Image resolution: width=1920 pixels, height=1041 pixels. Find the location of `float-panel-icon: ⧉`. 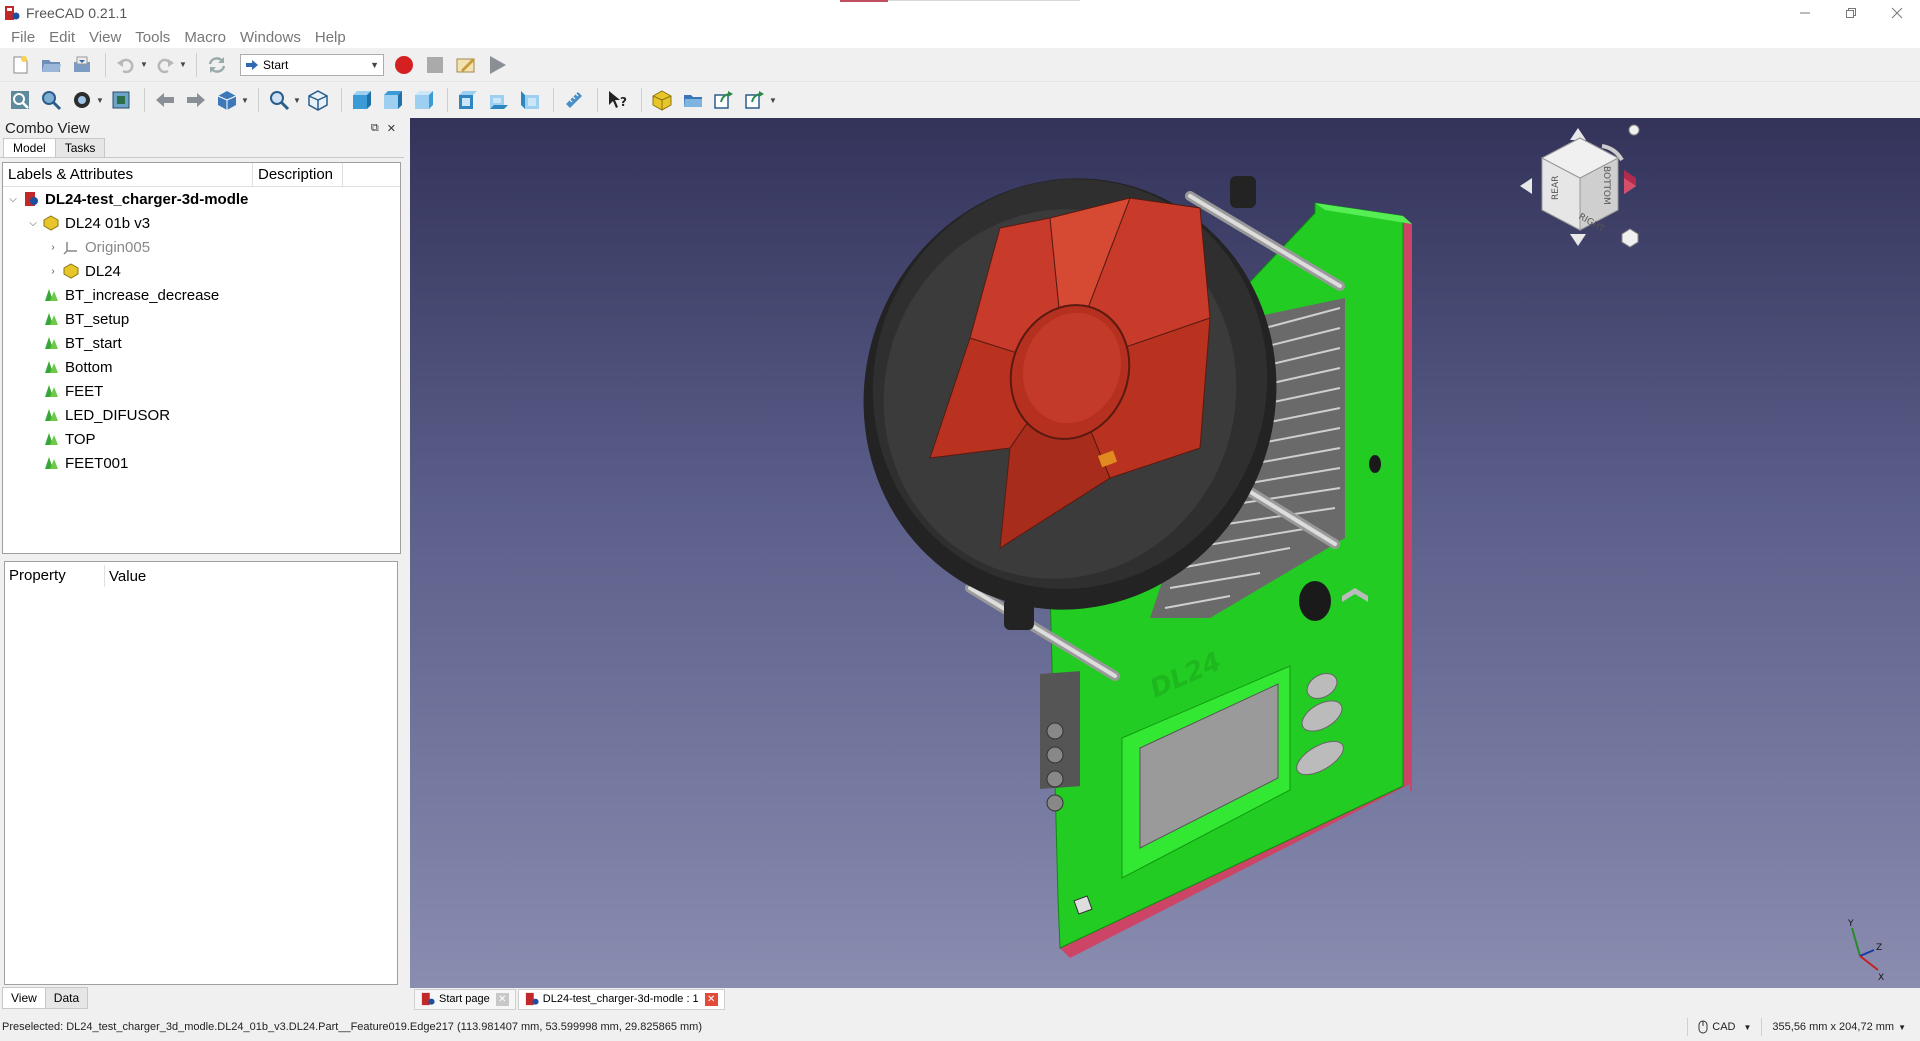

float-panel-icon: ⧉ is located at coordinates (375, 128).